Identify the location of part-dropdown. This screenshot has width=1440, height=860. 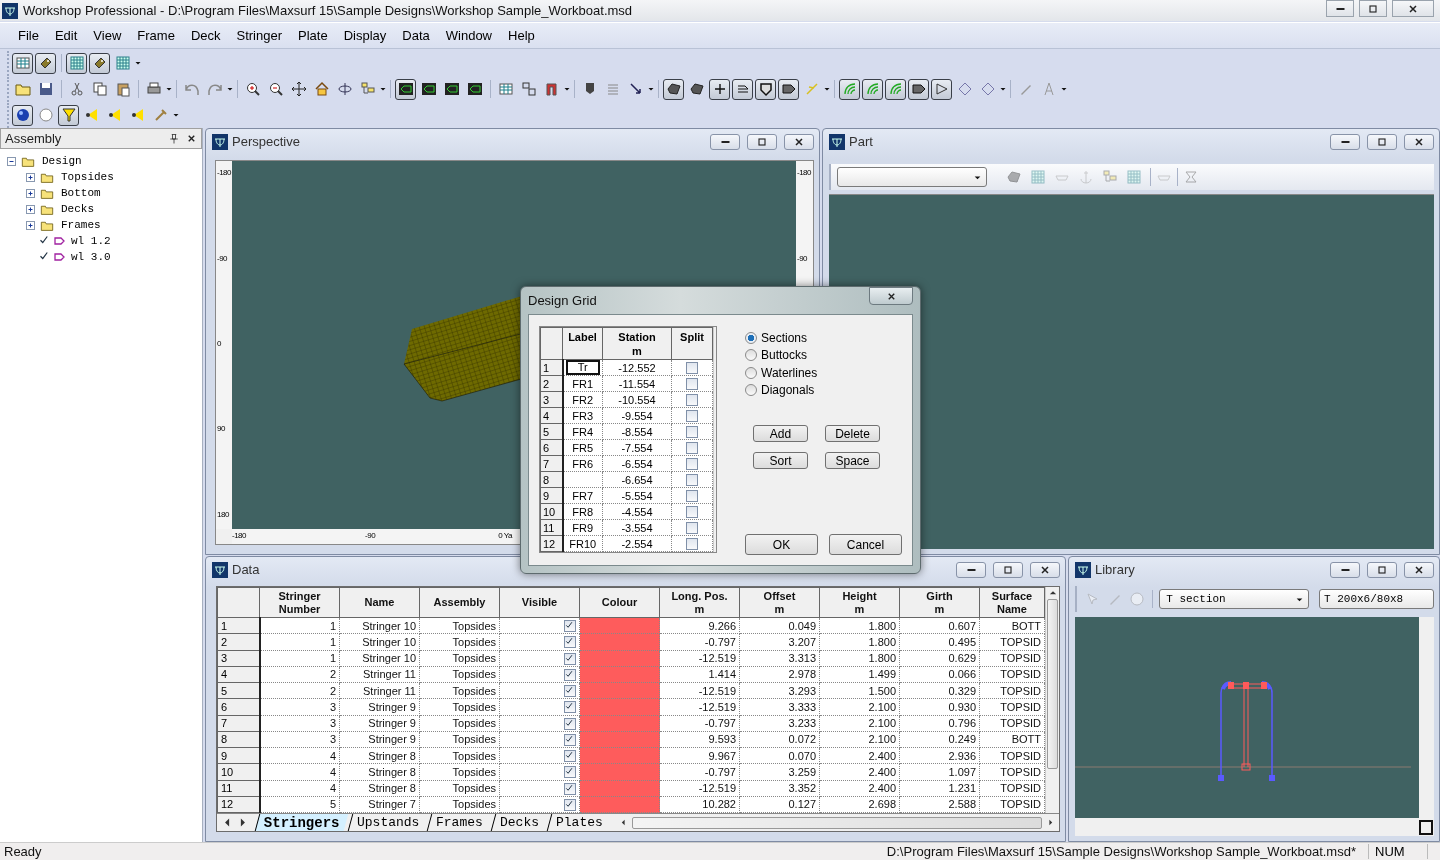
(912, 177).